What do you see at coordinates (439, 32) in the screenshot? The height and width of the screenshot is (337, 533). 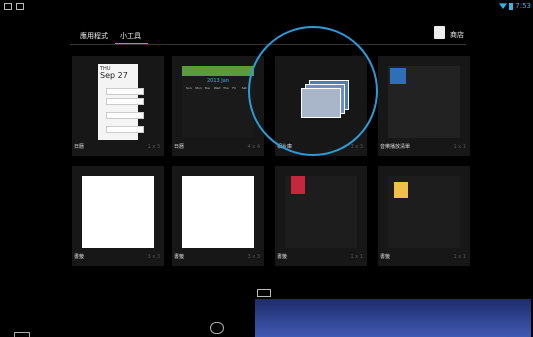 I see `shopping-bag-icon` at bounding box center [439, 32].